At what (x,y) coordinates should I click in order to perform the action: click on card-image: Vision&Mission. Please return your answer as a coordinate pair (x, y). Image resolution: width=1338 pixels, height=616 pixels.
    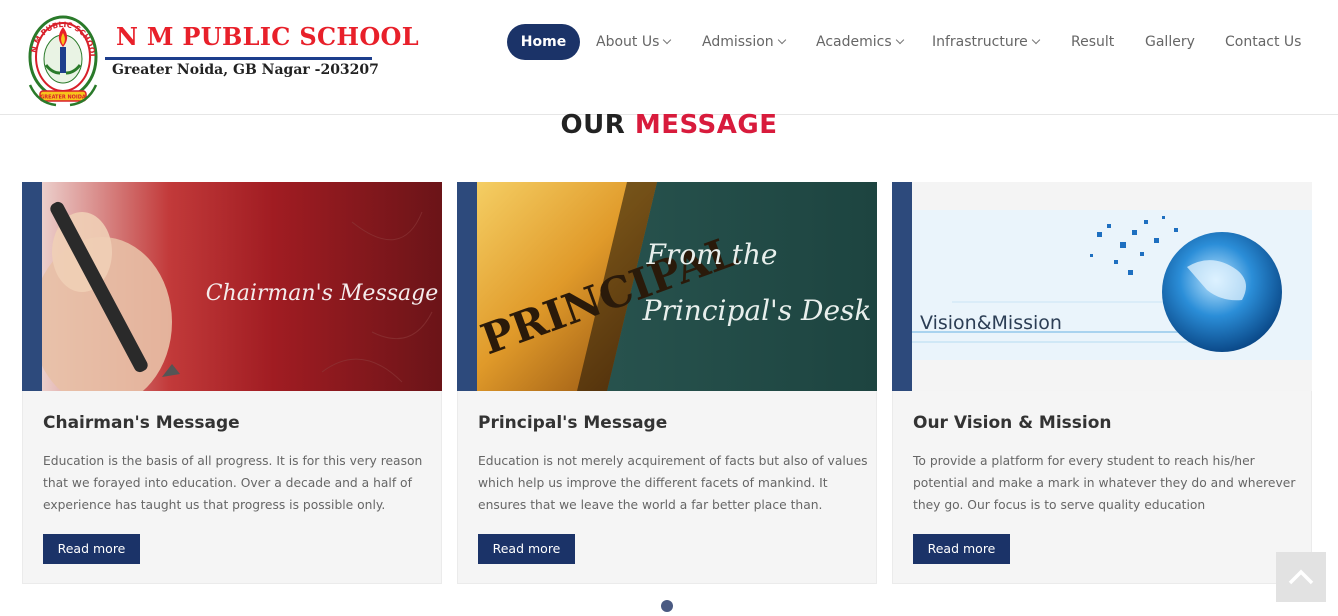
    Looking at the image, I should click on (1102, 286).